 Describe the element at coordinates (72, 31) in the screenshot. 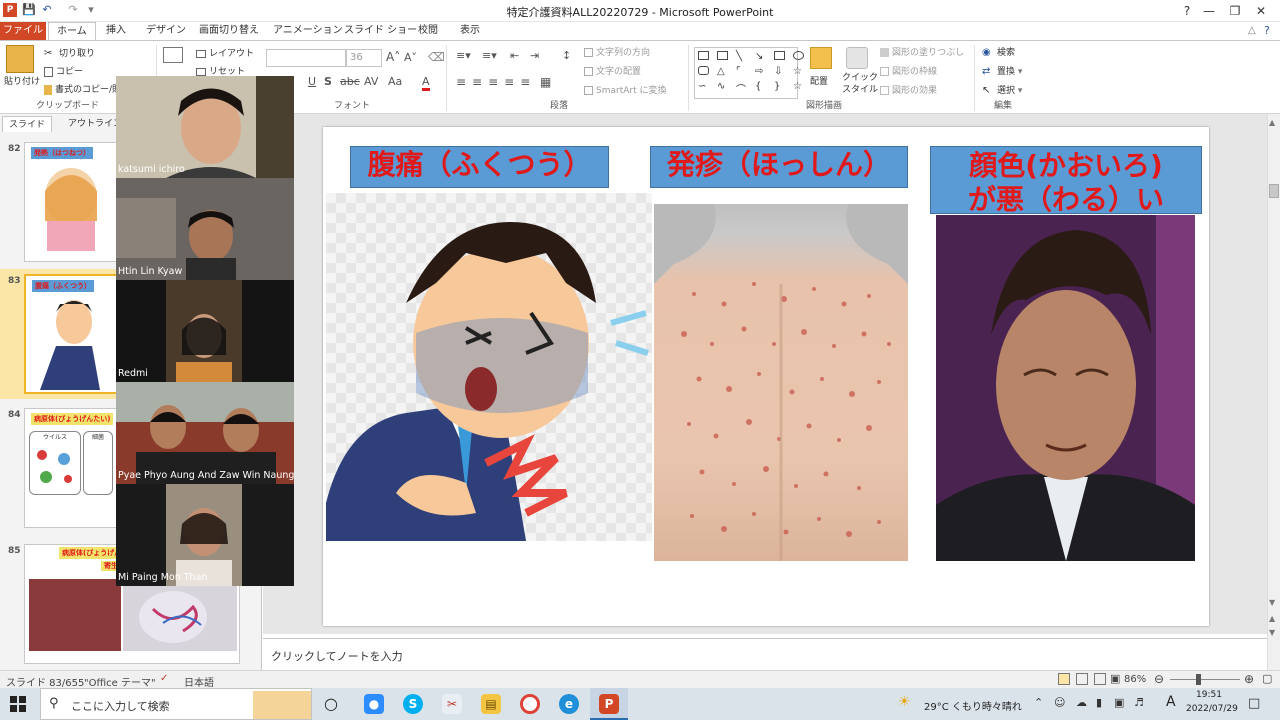

I see `tab-home: ホーム` at that location.